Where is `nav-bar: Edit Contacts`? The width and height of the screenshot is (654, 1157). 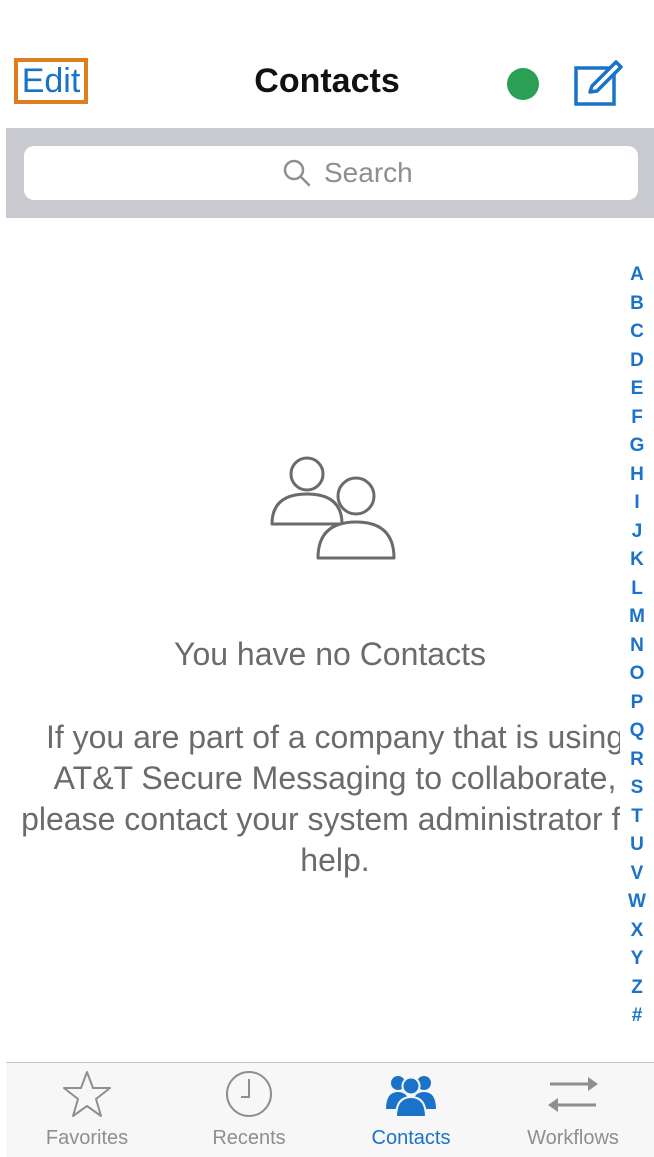
nav-bar: Edit Contacts is located at coordinates (327, 64).